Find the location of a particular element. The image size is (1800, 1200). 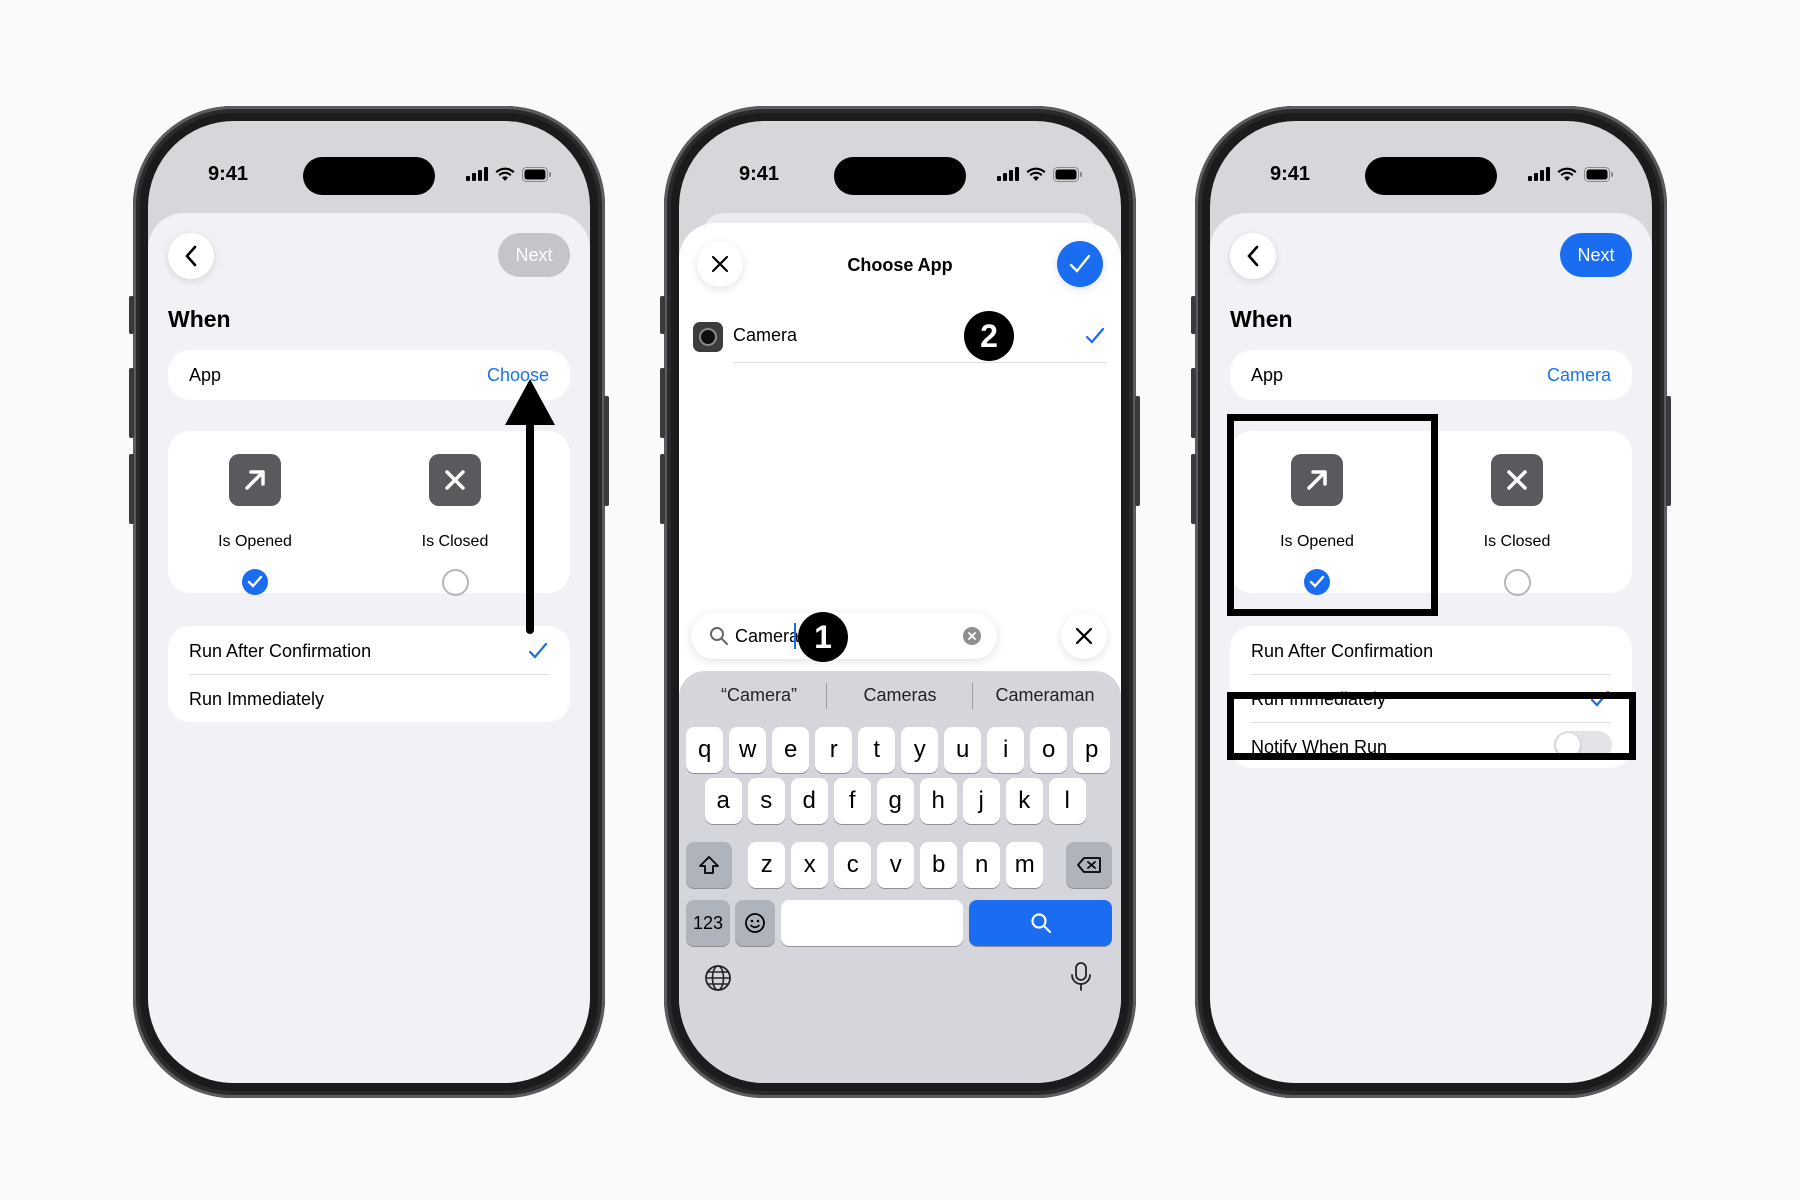

run-immediately-label: Run Immediately is located at coordinates (256, 699).